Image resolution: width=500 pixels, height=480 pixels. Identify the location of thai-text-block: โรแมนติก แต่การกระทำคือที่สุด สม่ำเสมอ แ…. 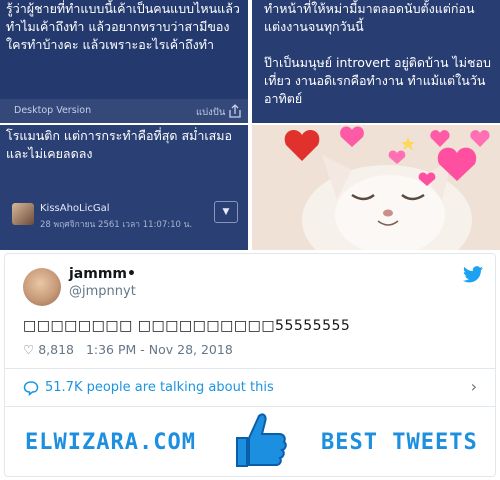
(124, 144).